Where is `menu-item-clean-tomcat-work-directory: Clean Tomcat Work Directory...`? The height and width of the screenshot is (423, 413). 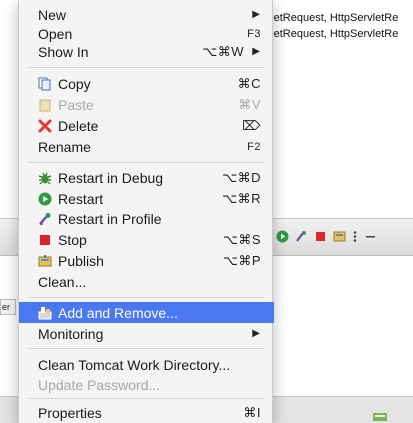 menu-item-clean-tomcat-work-directory: Clean Tomcat Work Directory... is located at coordinates (146, 364).